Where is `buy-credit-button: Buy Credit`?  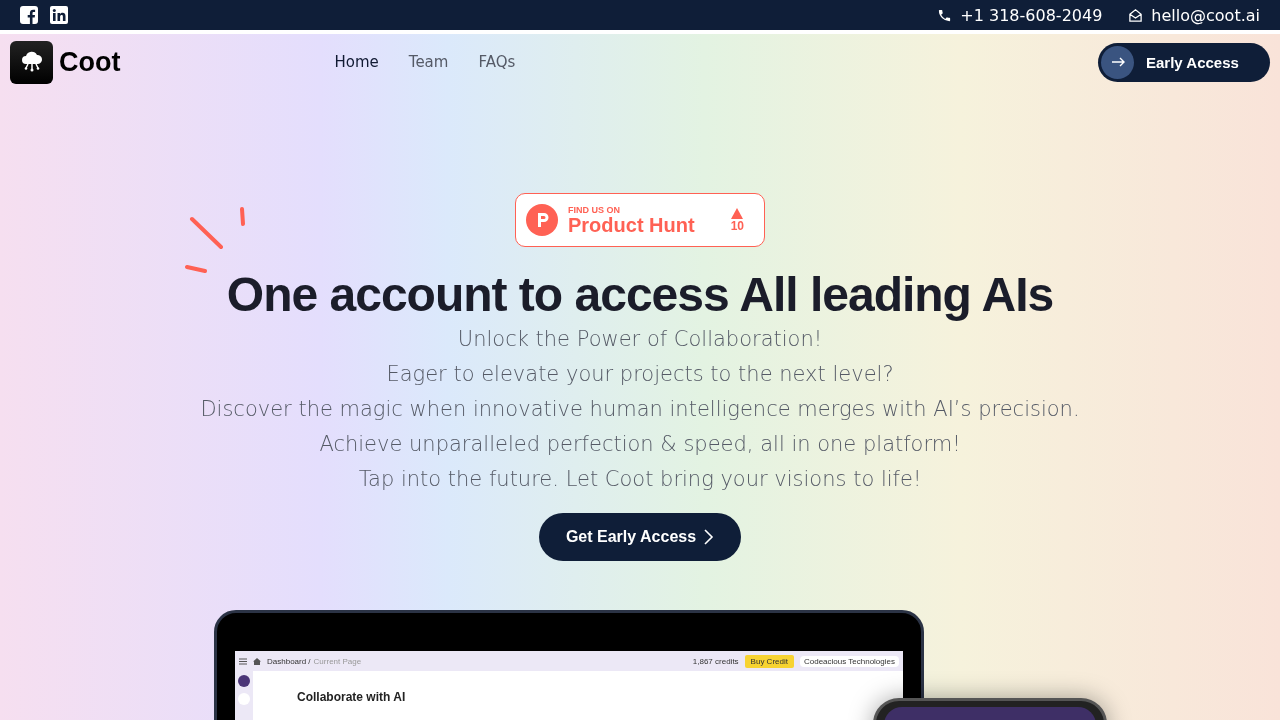
buy-credit-button: Buy Credit is located at coordinates (769, 661).